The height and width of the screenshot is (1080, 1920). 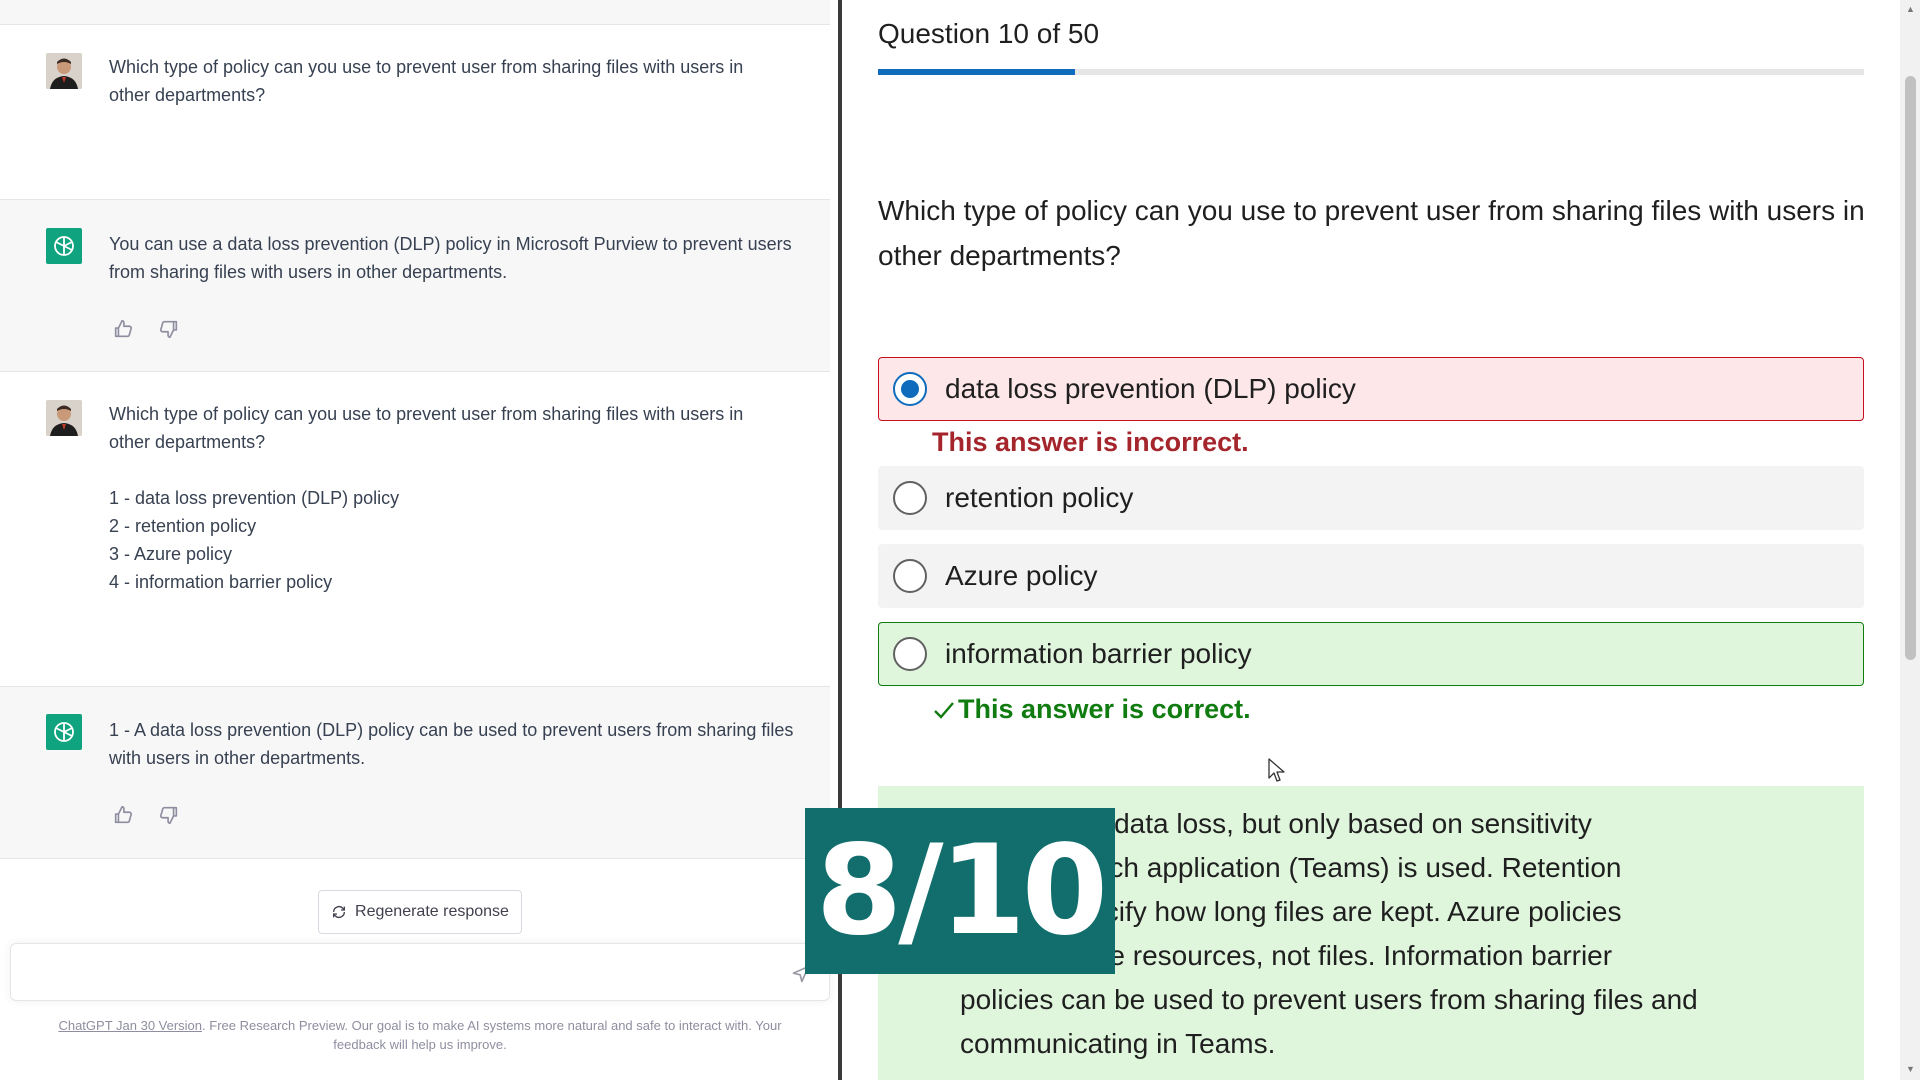 I want to click on answer-option: retention policy, so click(x=1371, y=498).